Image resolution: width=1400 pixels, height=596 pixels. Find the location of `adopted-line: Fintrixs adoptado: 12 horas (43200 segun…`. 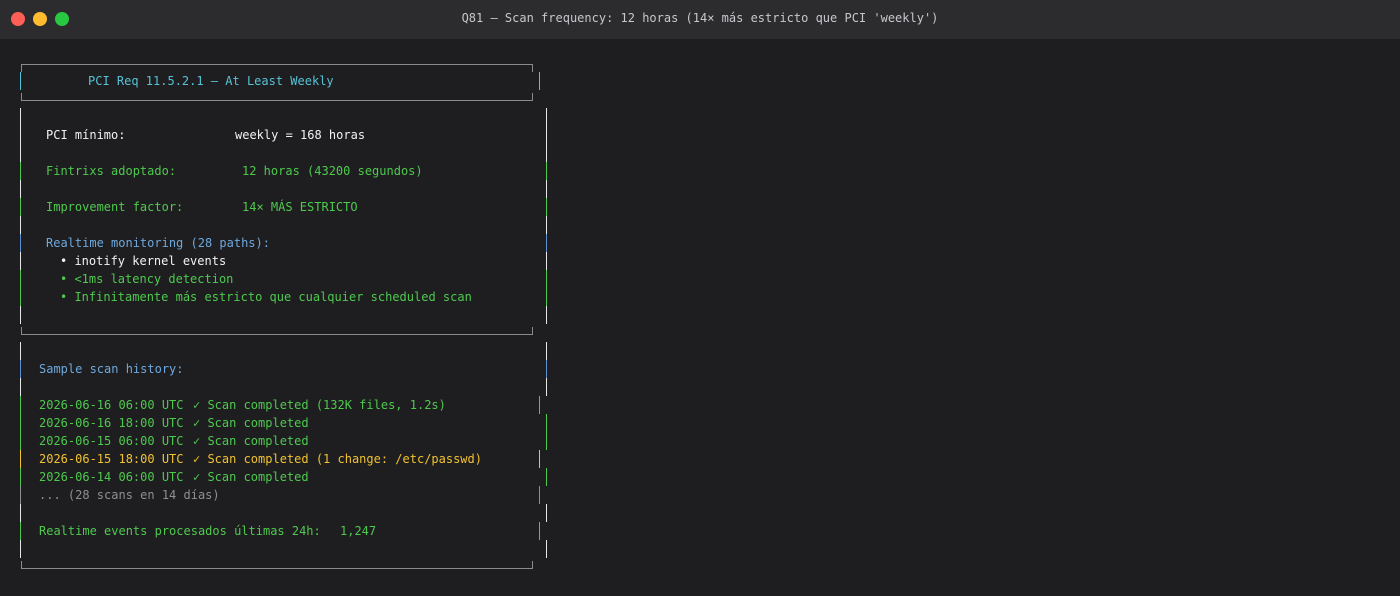

adopted-line: Fintrixs adoptado: 12 horas (43200 segun… is located at coordinates (283, 171).